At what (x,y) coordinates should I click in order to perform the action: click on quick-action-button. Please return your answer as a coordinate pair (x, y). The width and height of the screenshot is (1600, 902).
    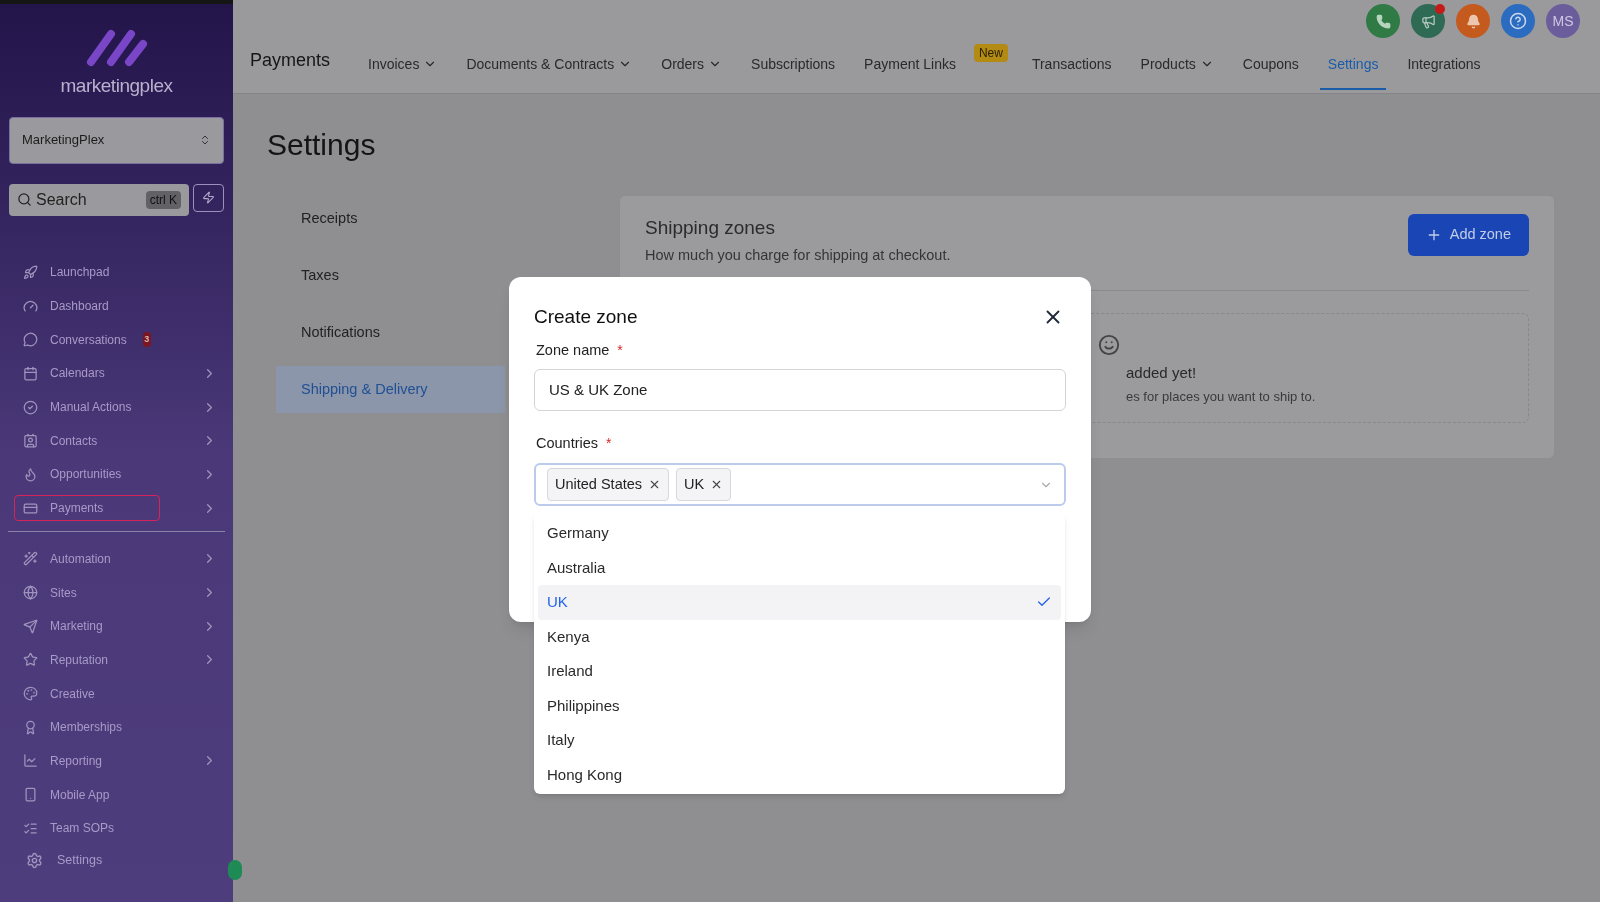
    Looking at the image, I should click on (208, 197).